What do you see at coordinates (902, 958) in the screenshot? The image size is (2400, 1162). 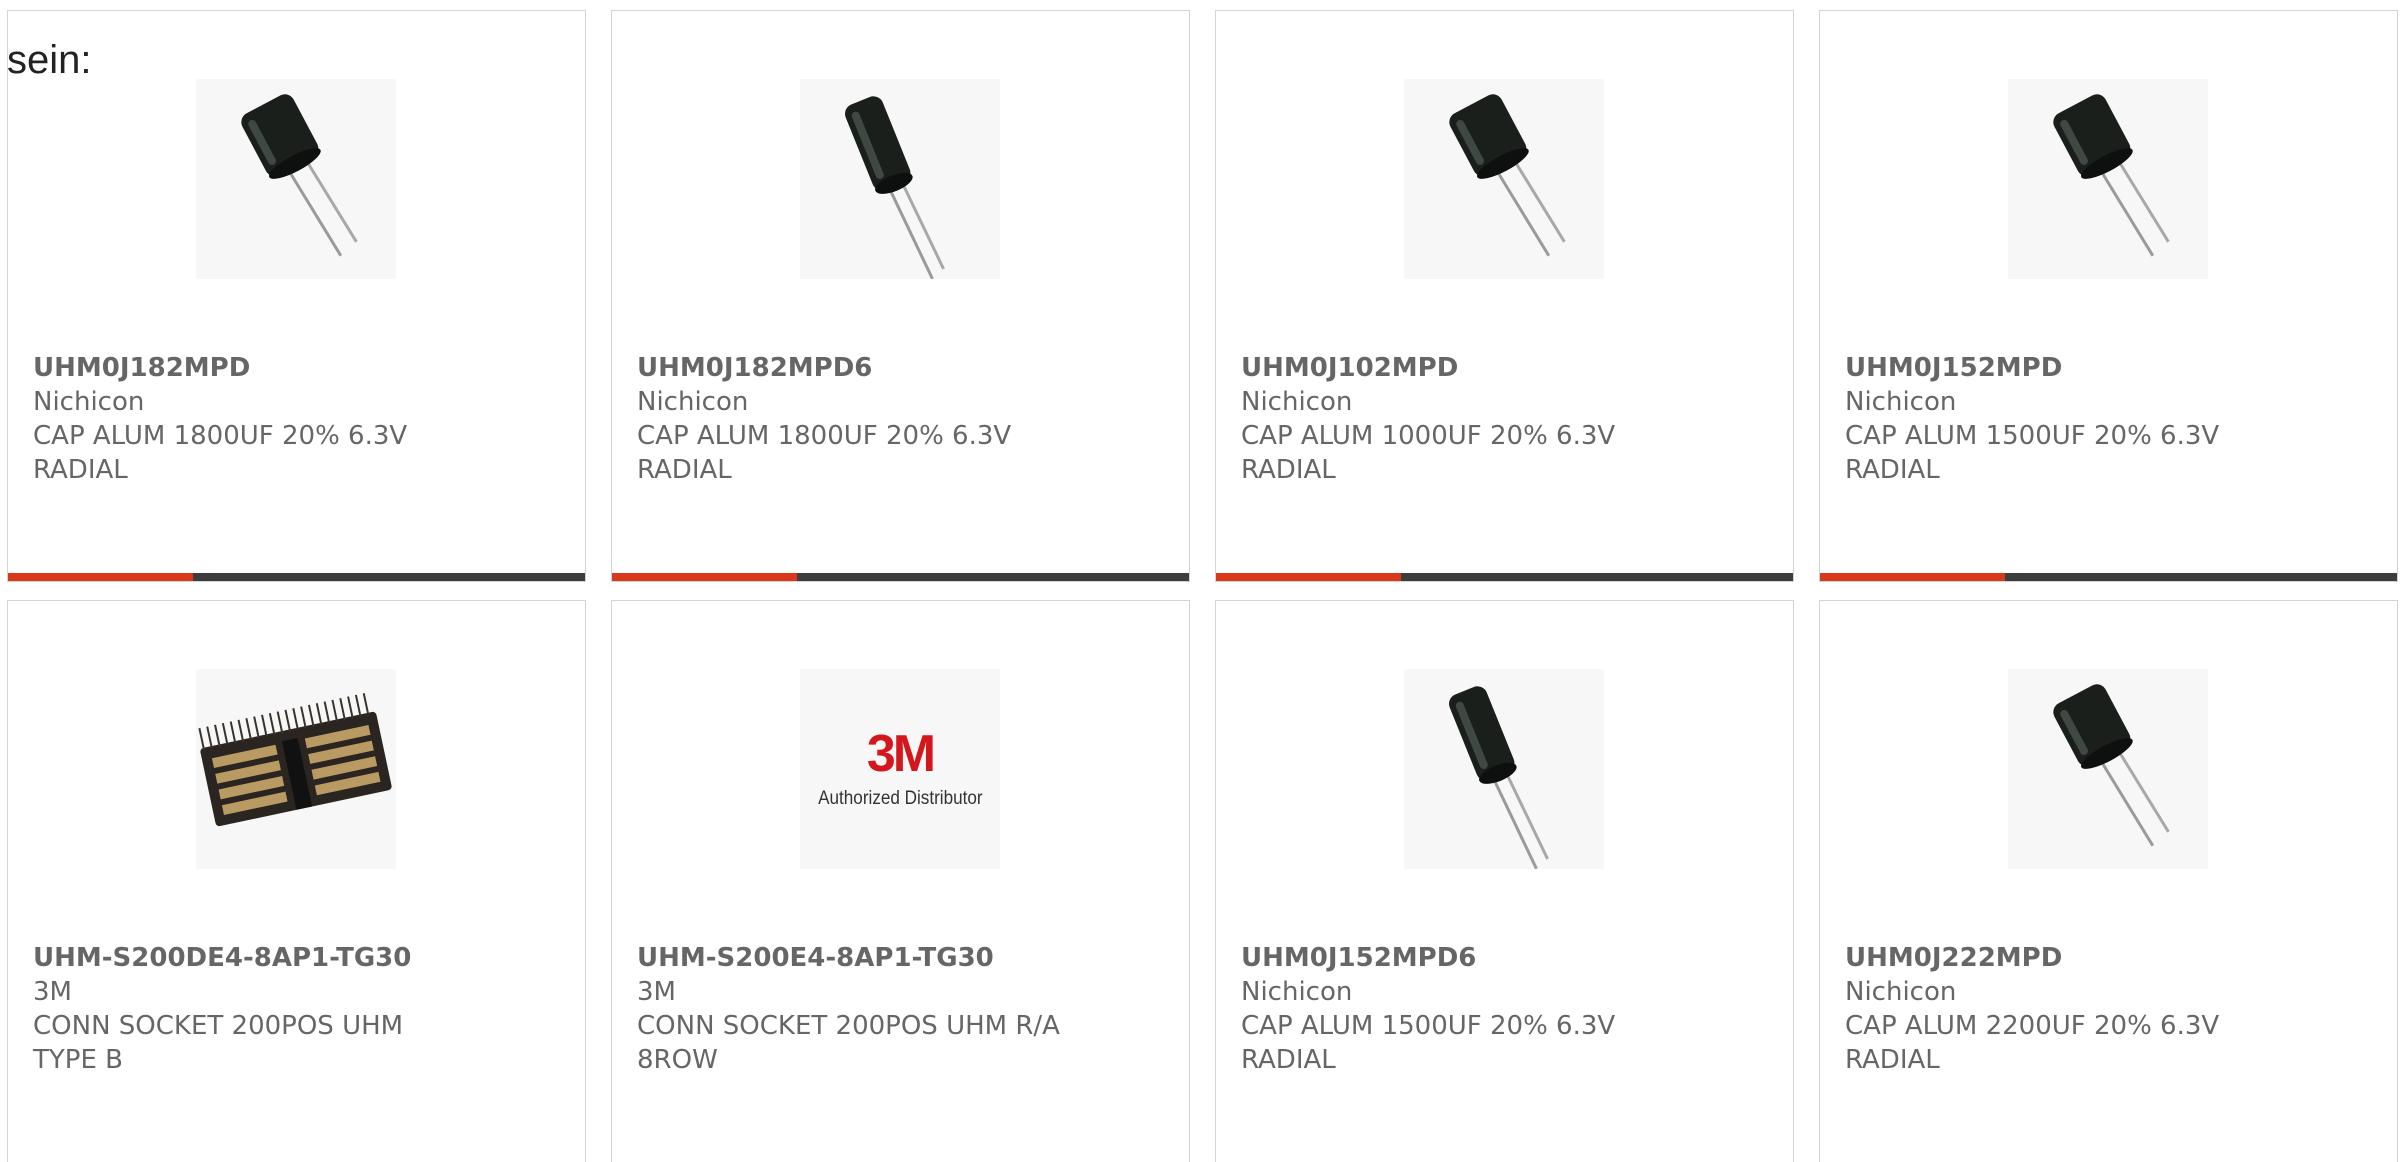 I see `part-number-link: UHM-S200E4-8AP1-TG30` at bounding box center [902, 958].